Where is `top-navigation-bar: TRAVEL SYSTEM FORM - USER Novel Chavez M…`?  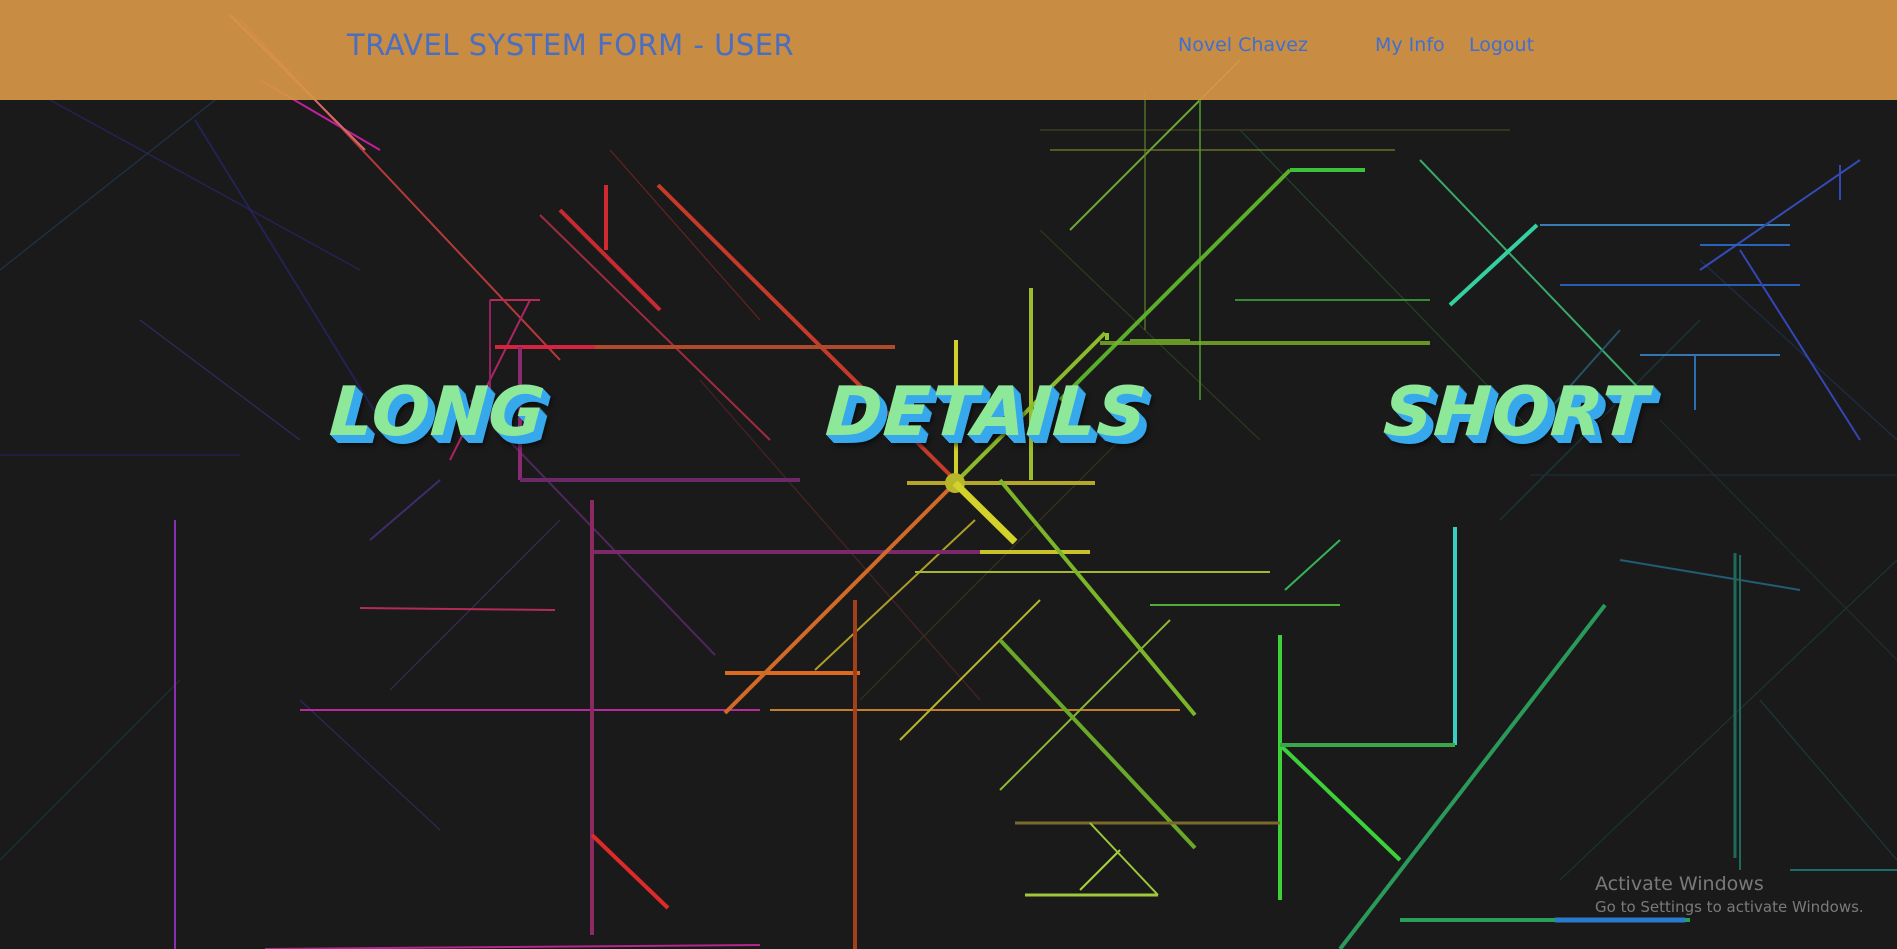
top-navigation-bar: TRAVEL SYSTEM FORM - USER Novel Chavez M… is located at coordinates (948, 50).